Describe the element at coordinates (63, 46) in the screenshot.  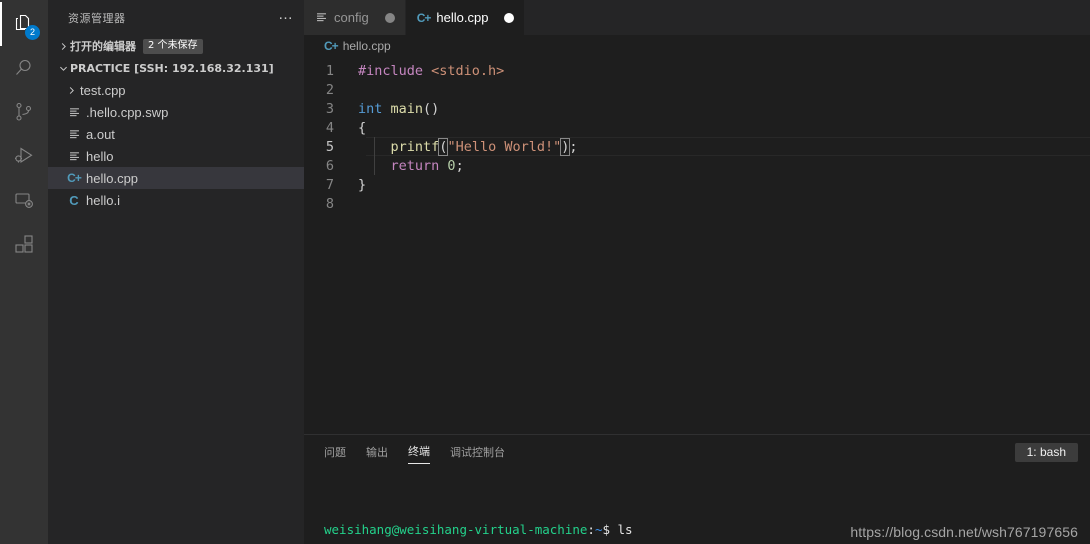
I see `chevron-right-icon` at that location.